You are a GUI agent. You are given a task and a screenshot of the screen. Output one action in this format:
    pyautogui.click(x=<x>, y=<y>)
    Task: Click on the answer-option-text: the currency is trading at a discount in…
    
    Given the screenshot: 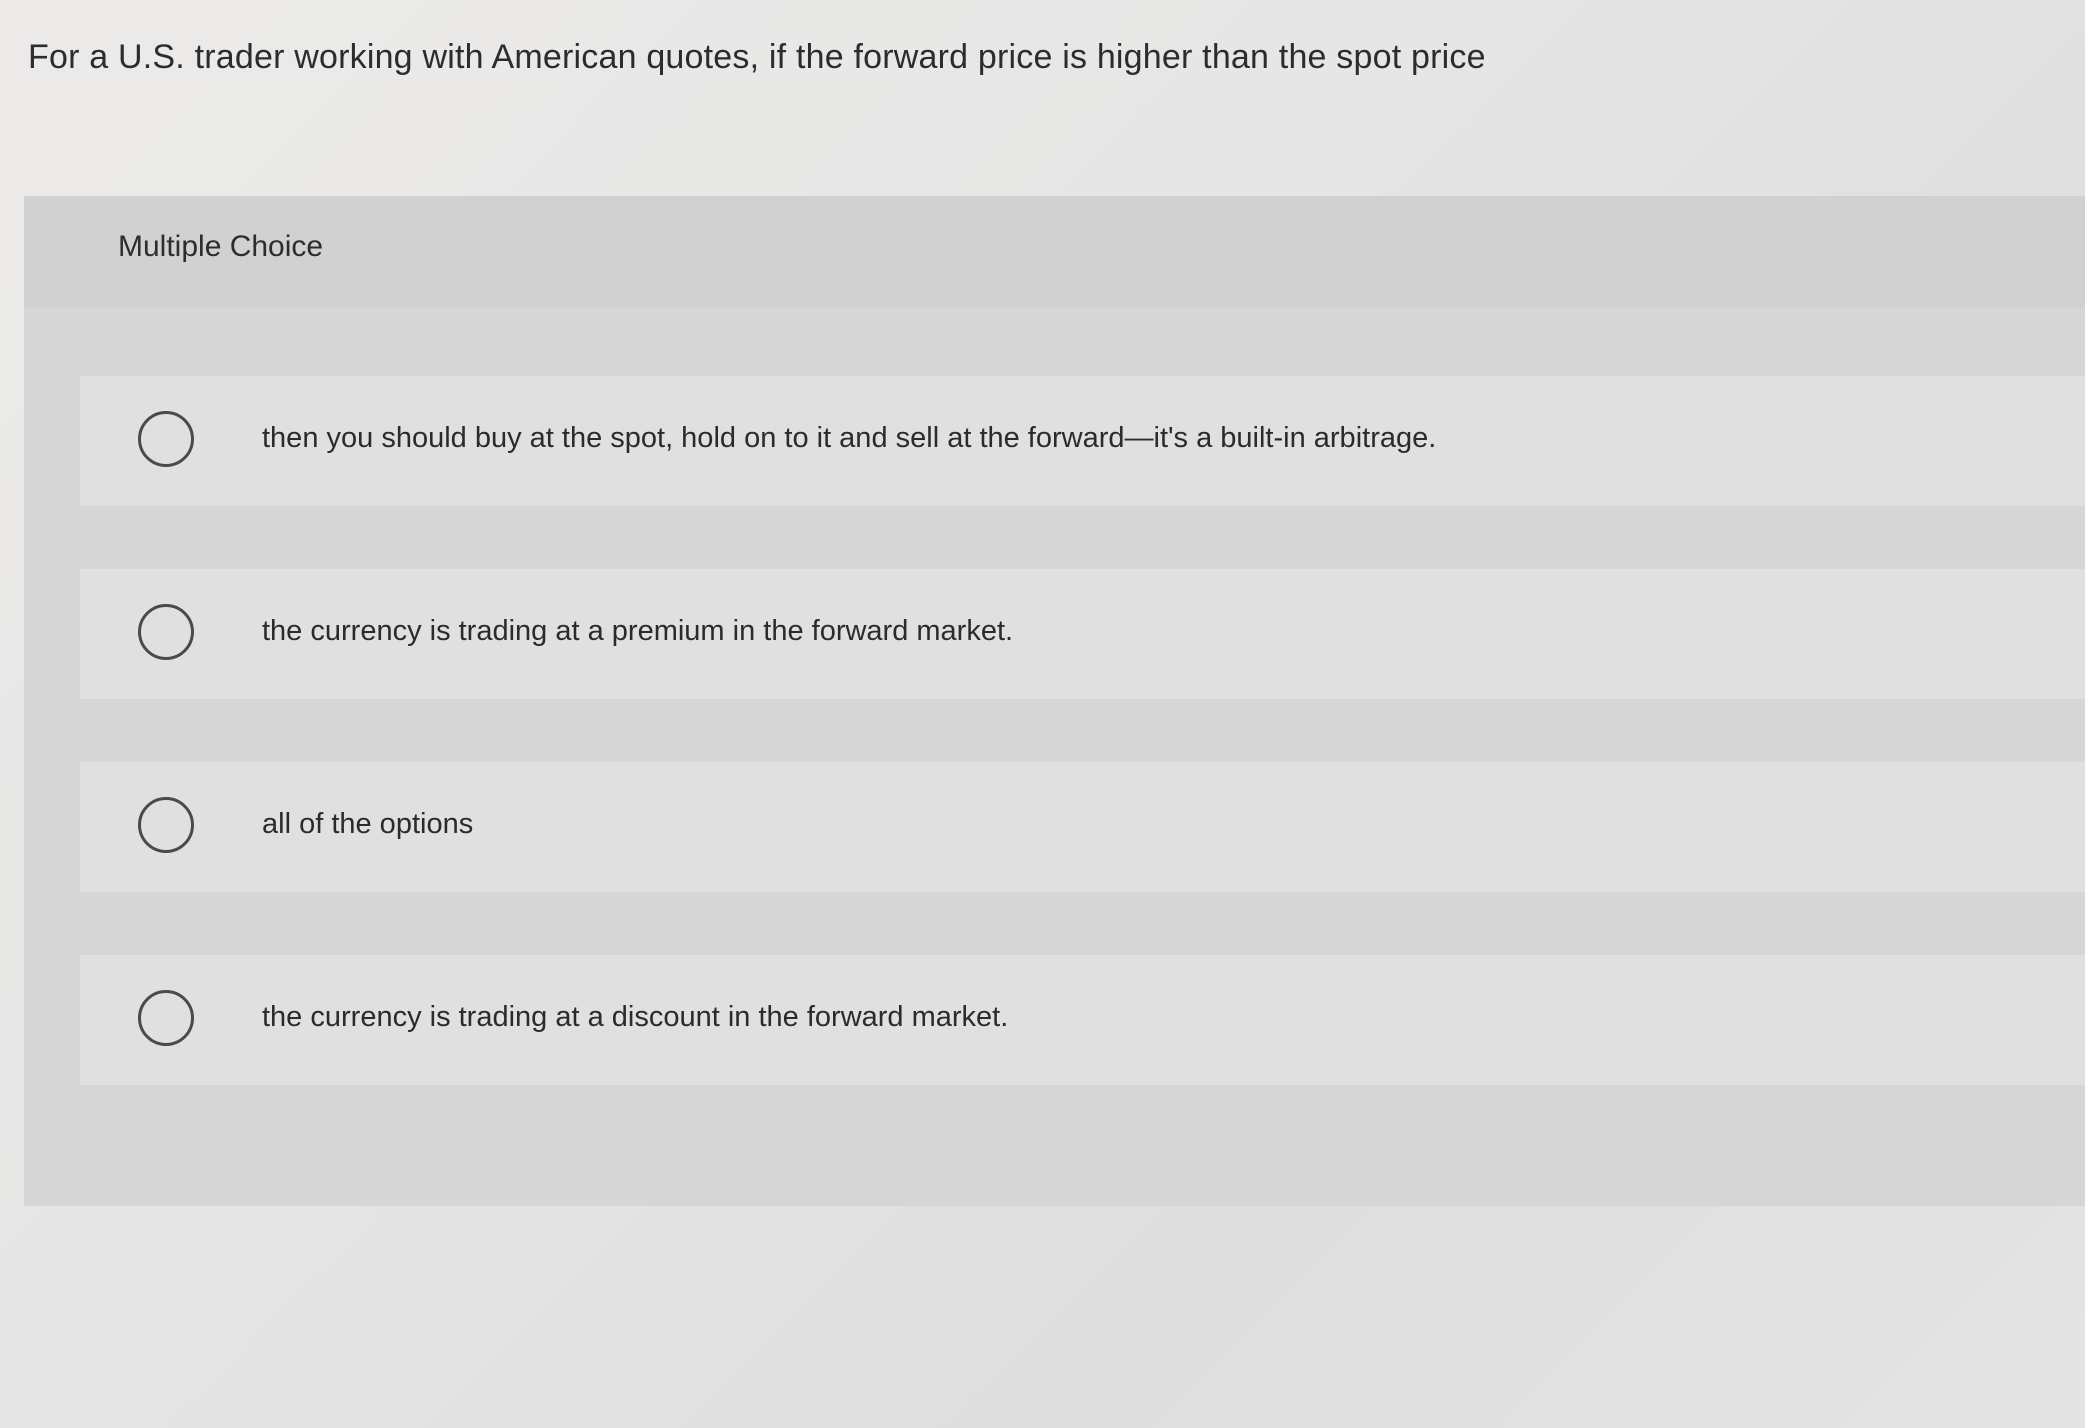 What is the action you would take?
    pyautogui.click(x=635, y=1017)
    